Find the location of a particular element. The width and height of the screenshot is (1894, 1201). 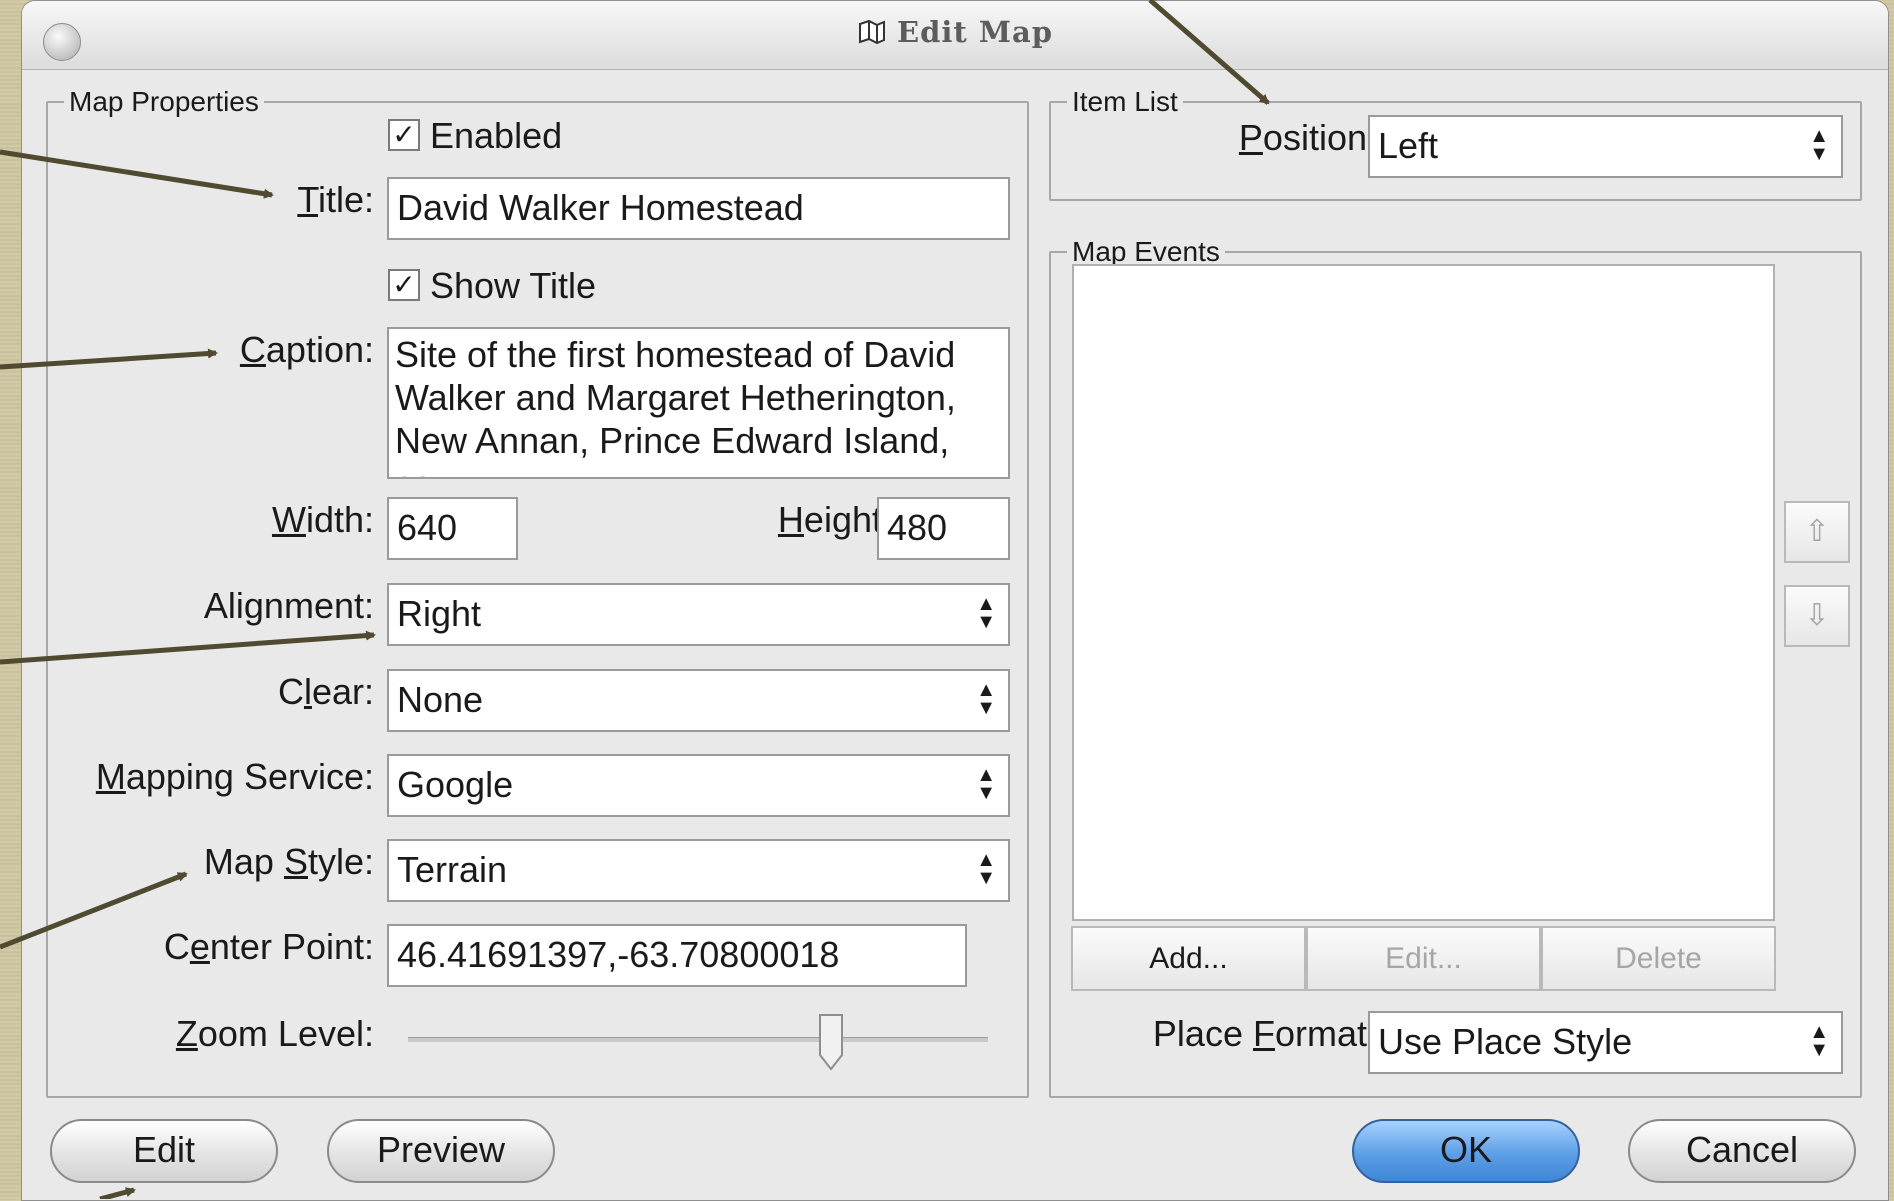

move-down-button: ⇩ is located at coordinates (1817, 616).